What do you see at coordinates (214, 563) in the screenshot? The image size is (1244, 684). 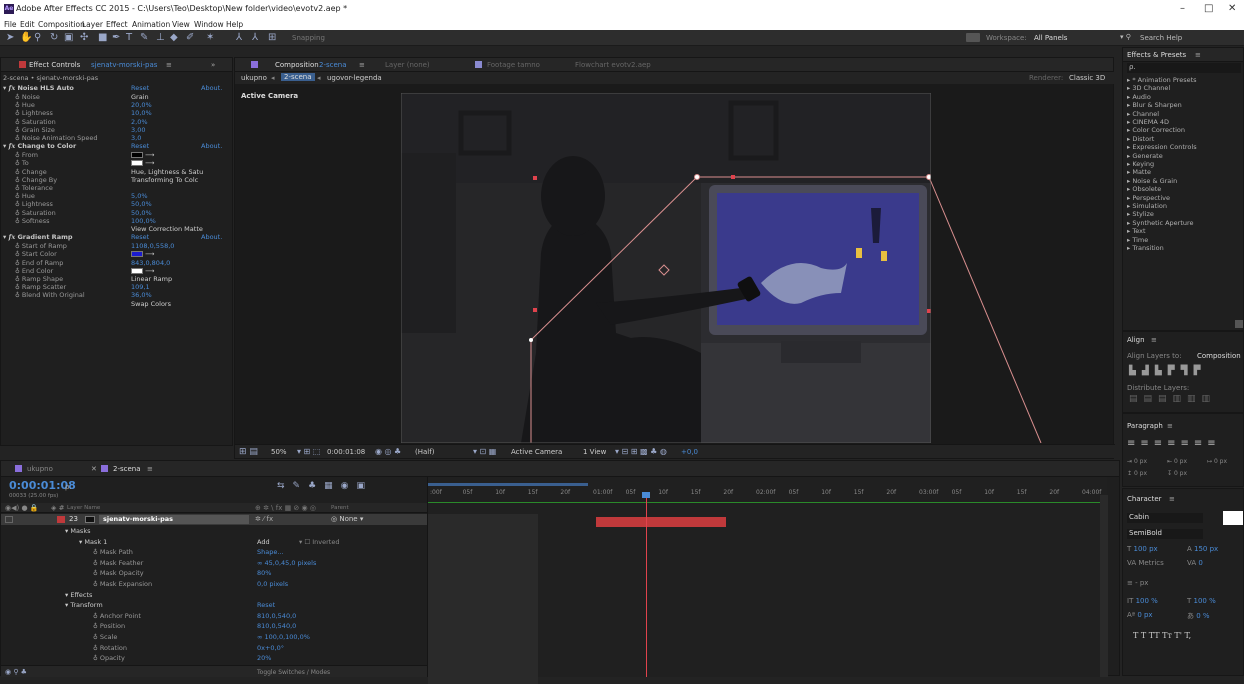 I see `timeline-property-row: ♁ Mask Feather ∞ 45,0,45,0 pixels` at bounding box center [214, 563].